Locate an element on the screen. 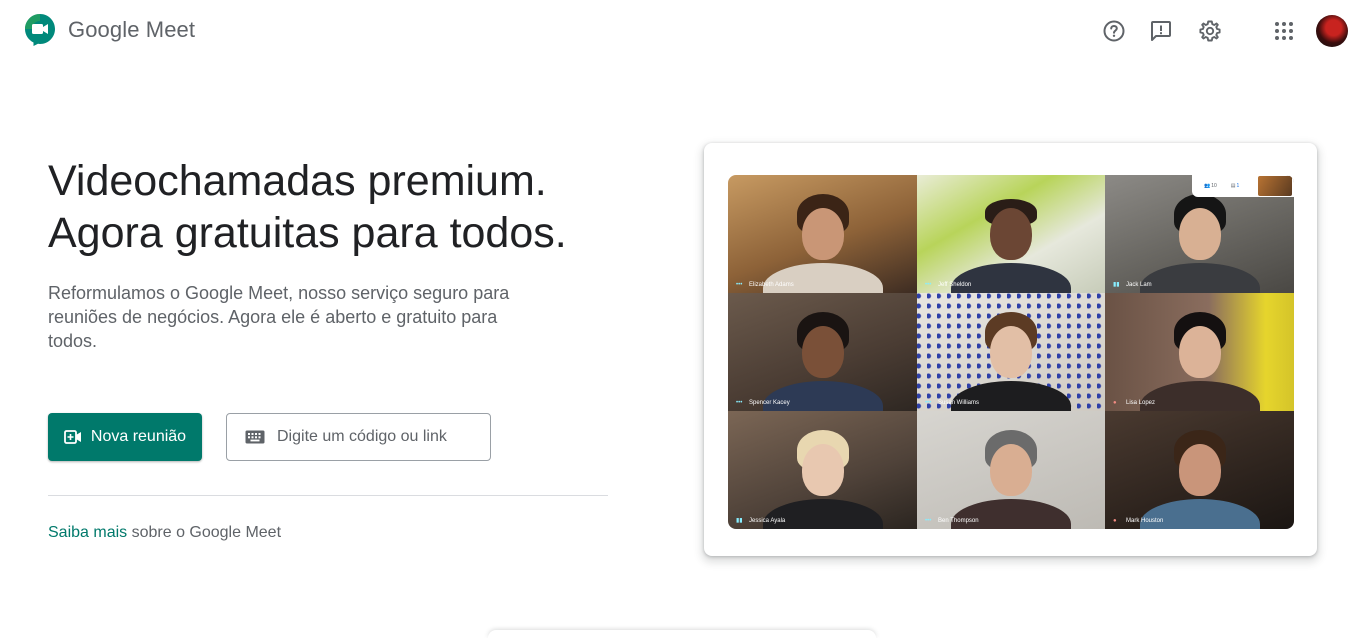  participant-name-text: Jeff Sheldon is located at coordinates (955, 285).